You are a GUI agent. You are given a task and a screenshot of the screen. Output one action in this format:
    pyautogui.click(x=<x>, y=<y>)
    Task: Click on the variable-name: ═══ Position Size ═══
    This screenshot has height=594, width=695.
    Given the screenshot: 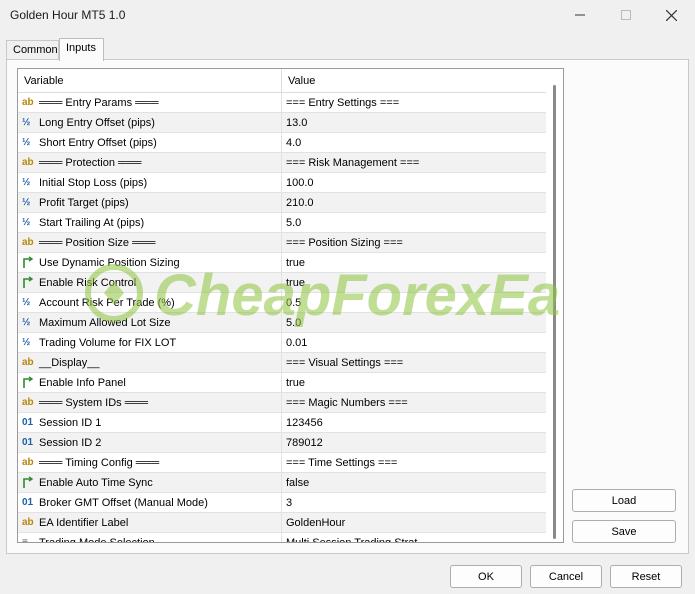 What is the action you would take?
    pyautogui.click(x=97, y=243)
    